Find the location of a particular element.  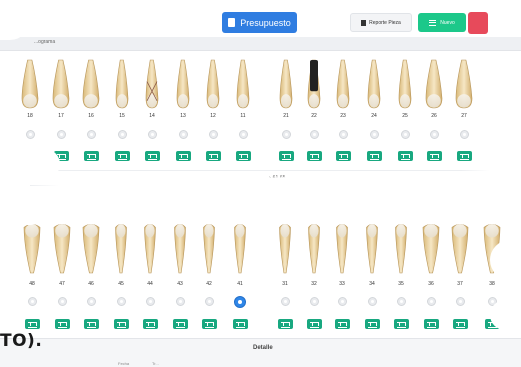

tooth-number-26: 26 is located at coordinates (434, 116).